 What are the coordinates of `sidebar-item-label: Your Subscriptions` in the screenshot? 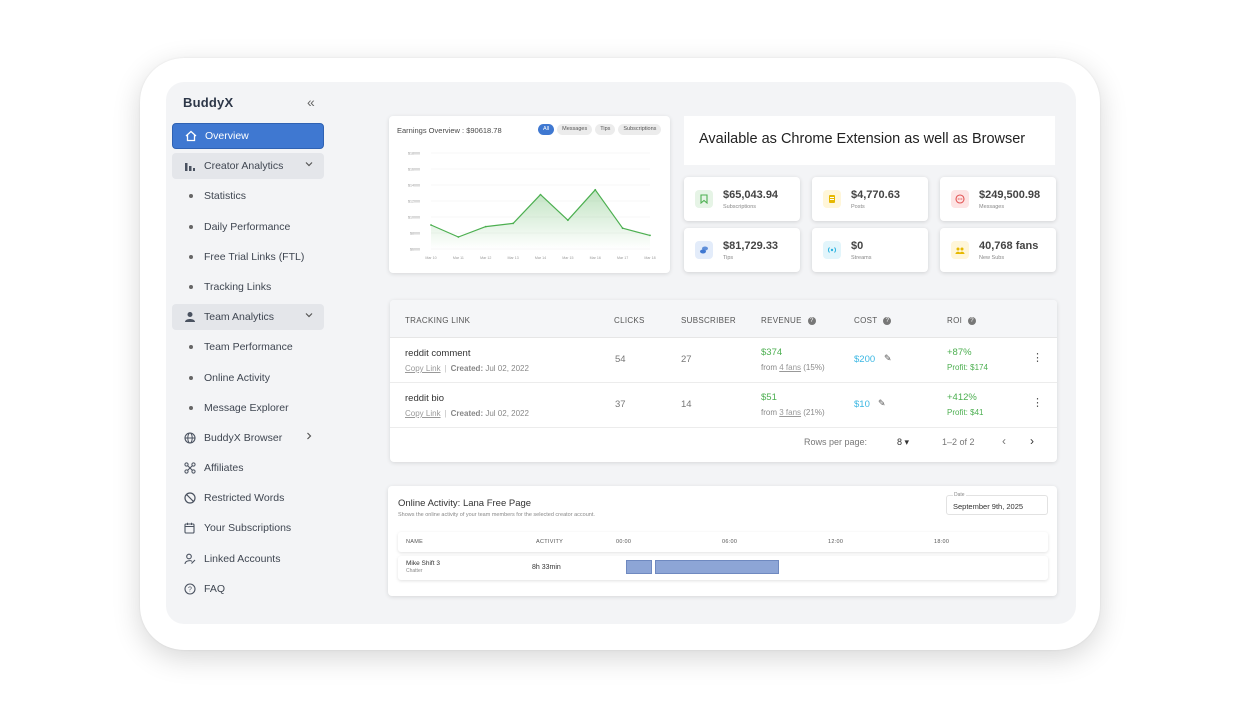 It's located at (248, 528).